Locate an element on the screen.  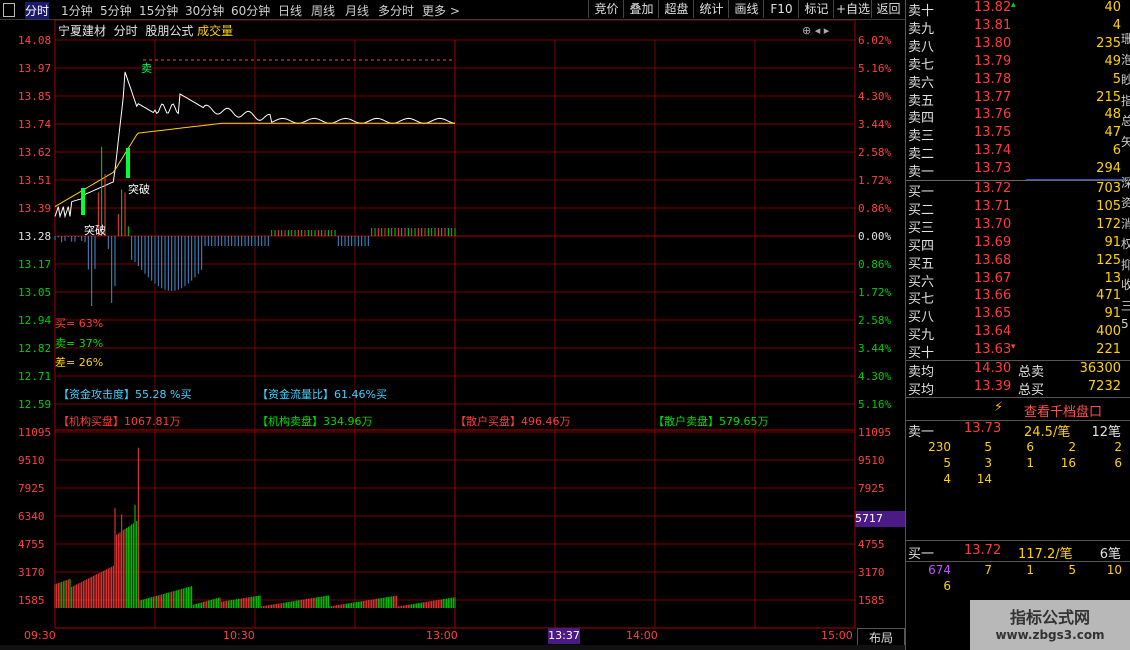
tab-15min: 15分钟 is located at coordinates (158, 10).